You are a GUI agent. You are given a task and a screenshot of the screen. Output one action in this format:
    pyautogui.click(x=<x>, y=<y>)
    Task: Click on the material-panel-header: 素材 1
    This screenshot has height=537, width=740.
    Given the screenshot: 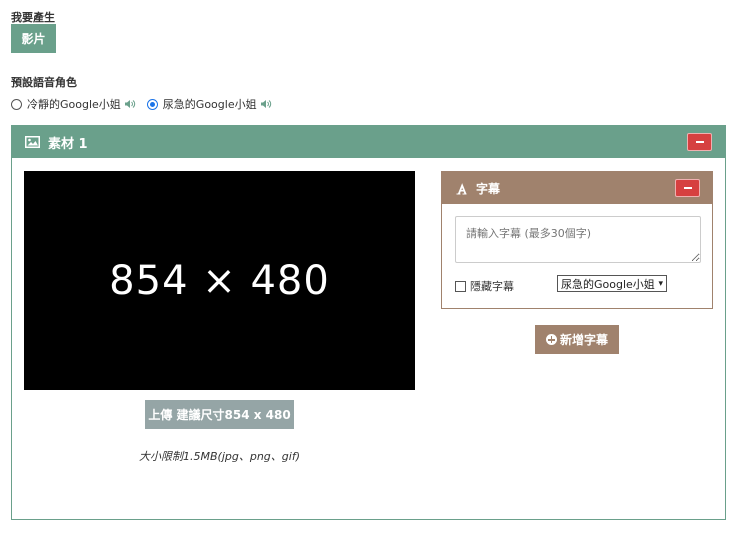 What is the action you would take?
    pyautogui.click(x=368, y=142)
    